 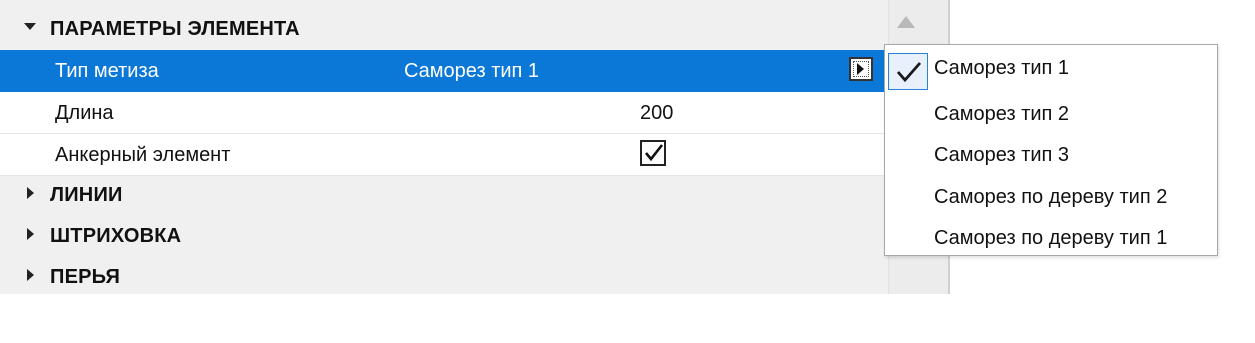 I want to click on menu-item-label: Саморез по дереву тип 1, so click(x=1051, y=238).